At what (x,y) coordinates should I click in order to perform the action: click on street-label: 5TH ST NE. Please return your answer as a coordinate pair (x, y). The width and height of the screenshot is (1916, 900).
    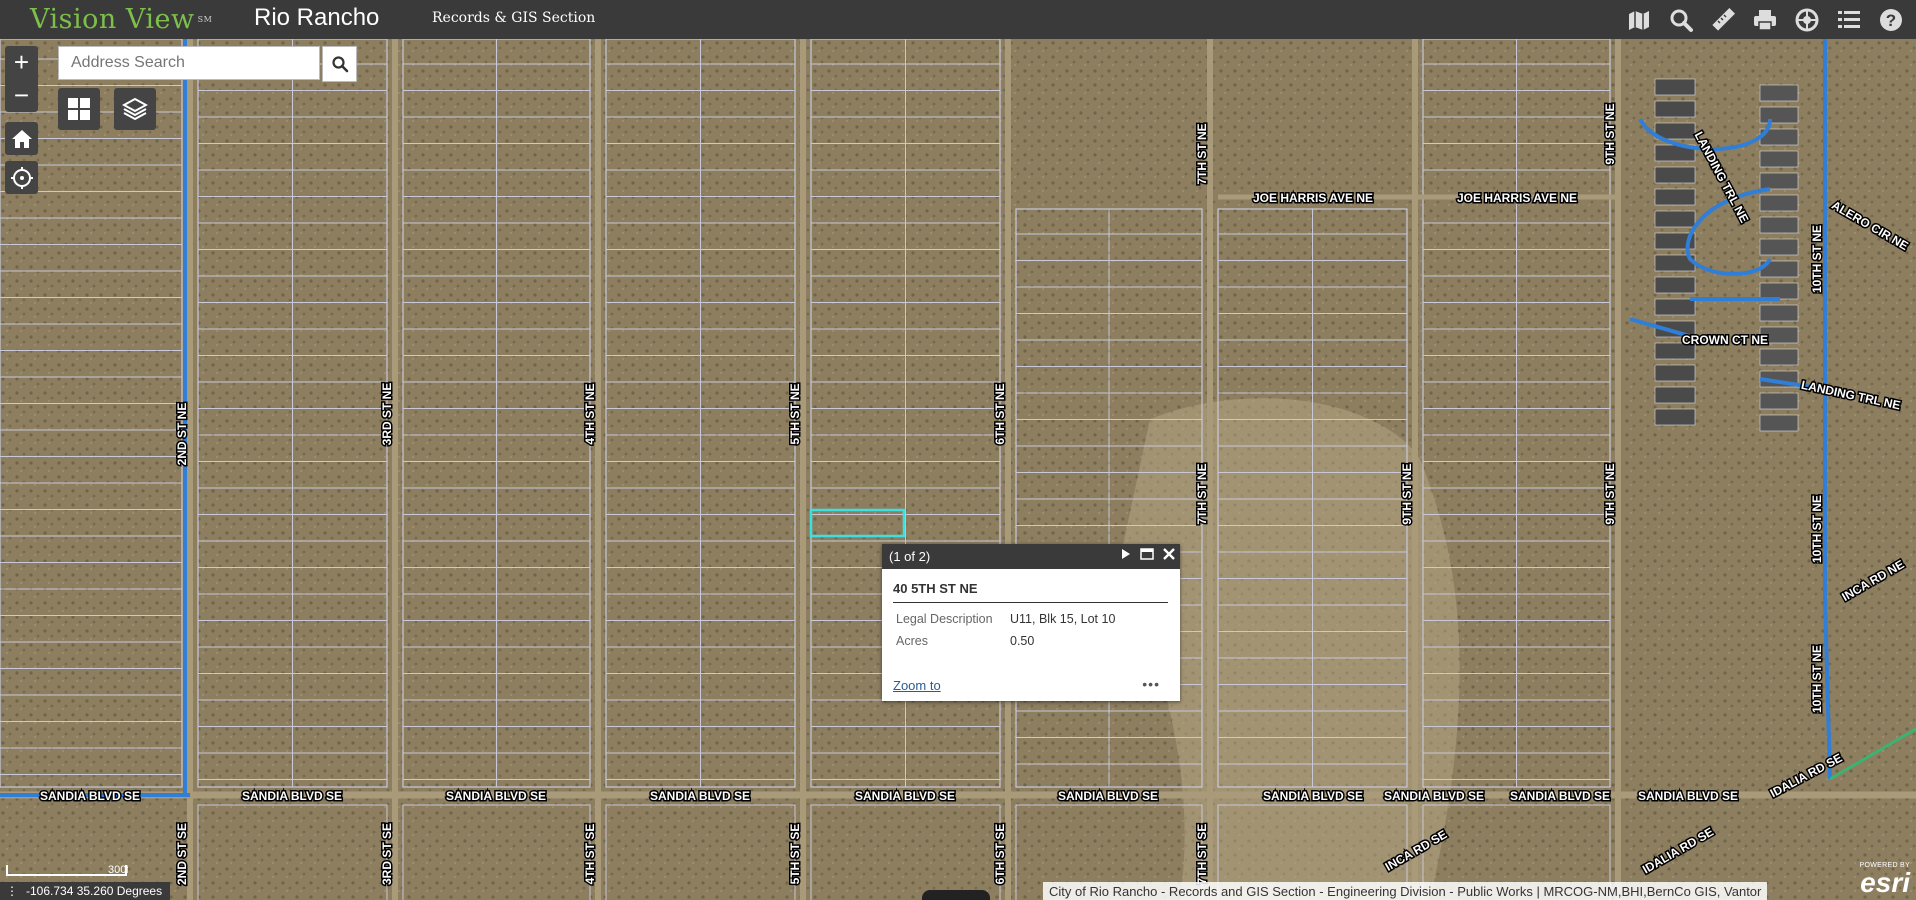
    Looking at the image, I should click on (795, 413).